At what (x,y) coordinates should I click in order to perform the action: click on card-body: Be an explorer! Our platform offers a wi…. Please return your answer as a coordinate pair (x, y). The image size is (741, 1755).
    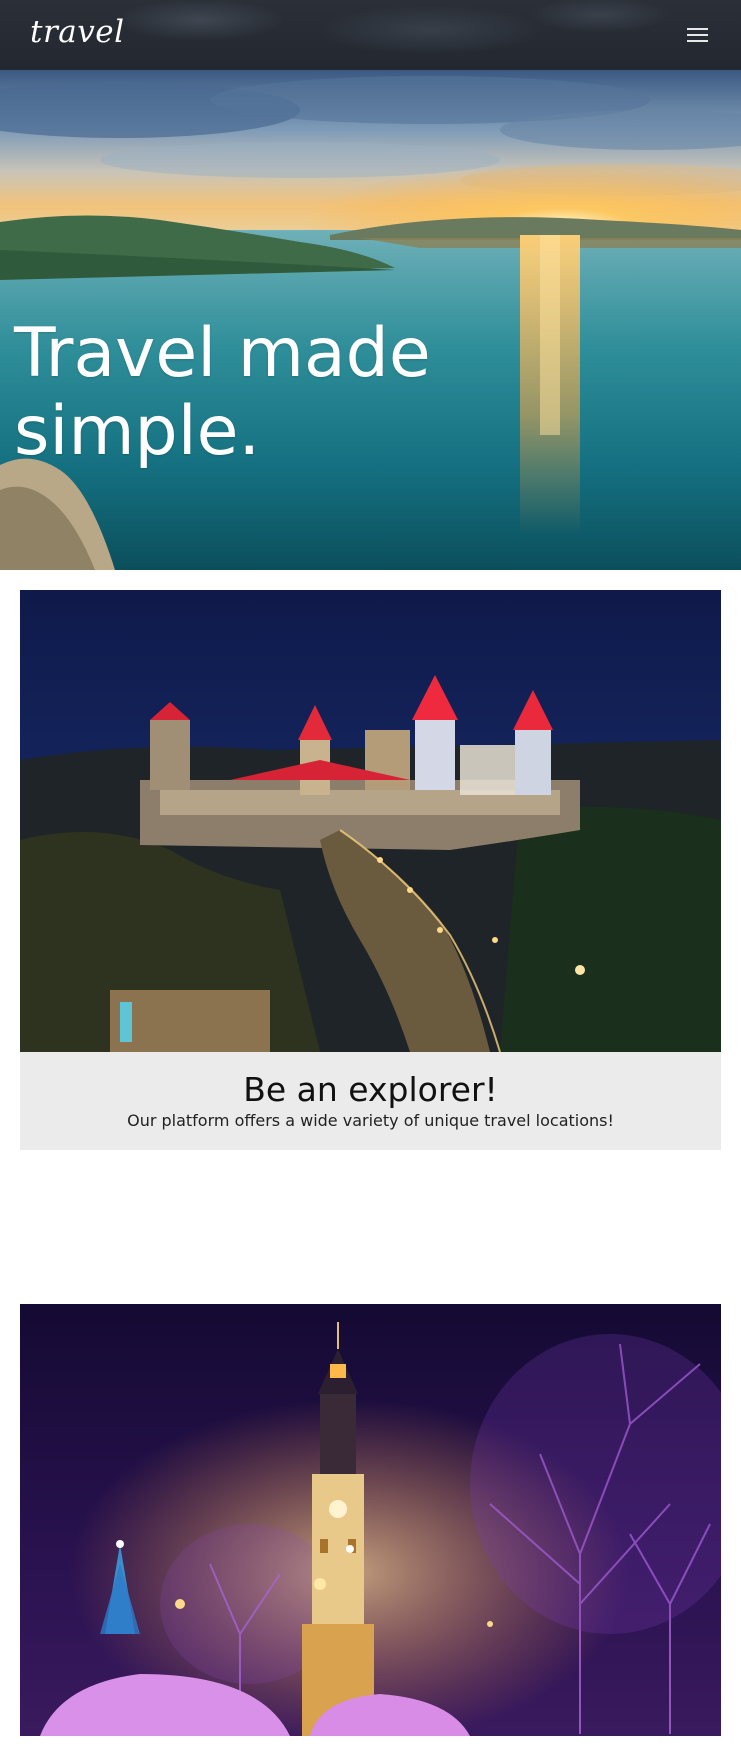
    Looking at the image, I should click on (370, 1101).